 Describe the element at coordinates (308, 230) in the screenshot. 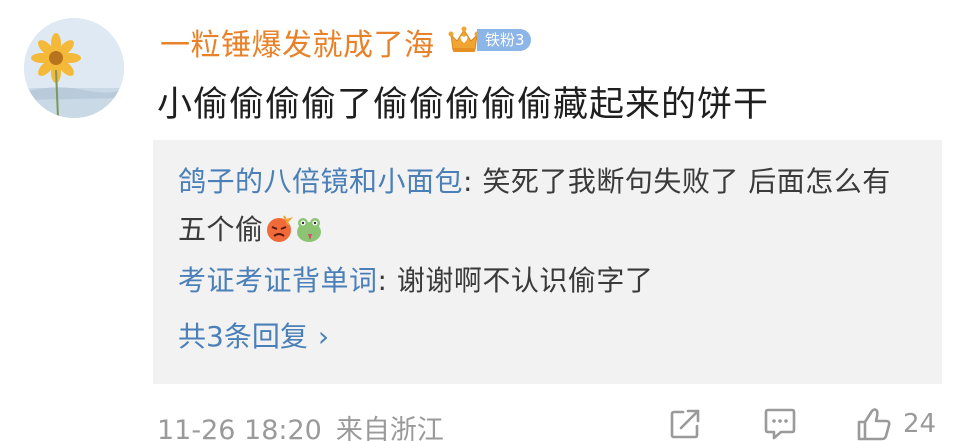

I see `frog-emoji` at that location.